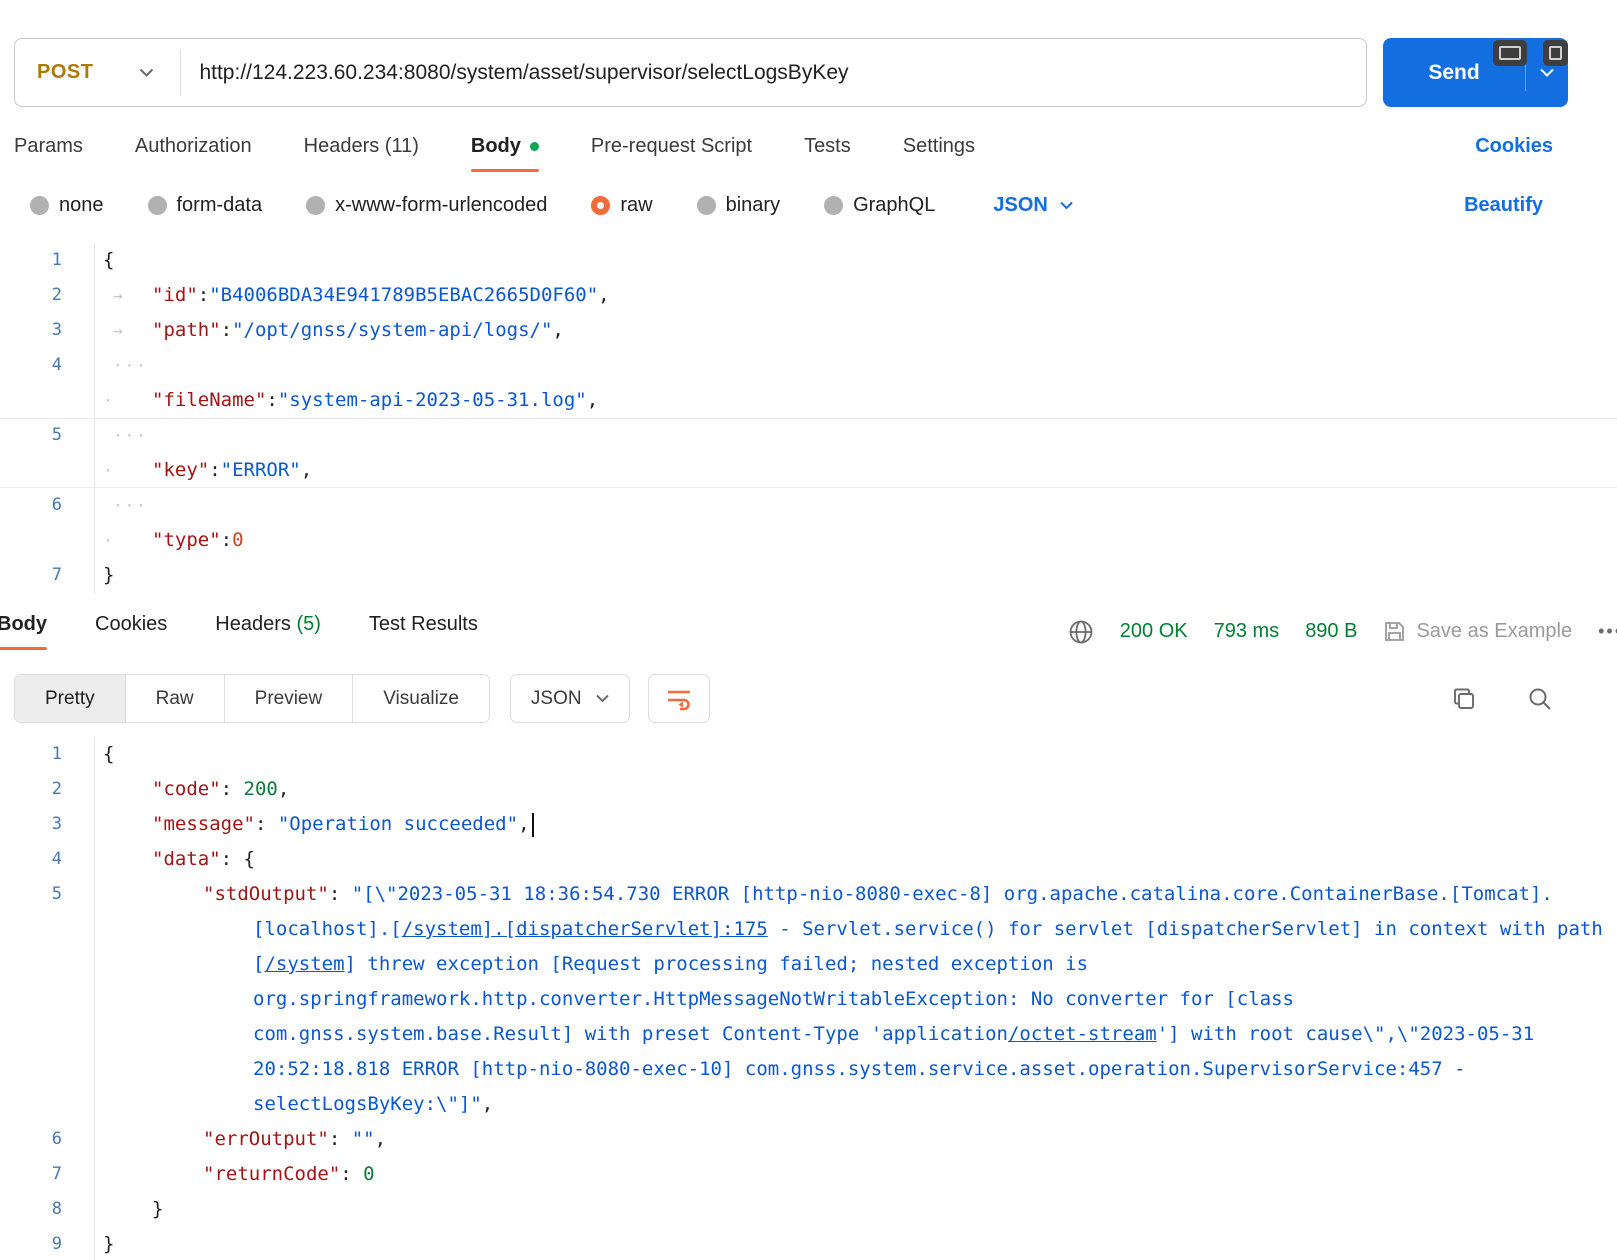 The width and height of the screenshot is (1617, 1260). What do you see at coordinates (827, 153) in the screenshot?
I see `tab-tests: Tests` at bounding box center [827, 153].